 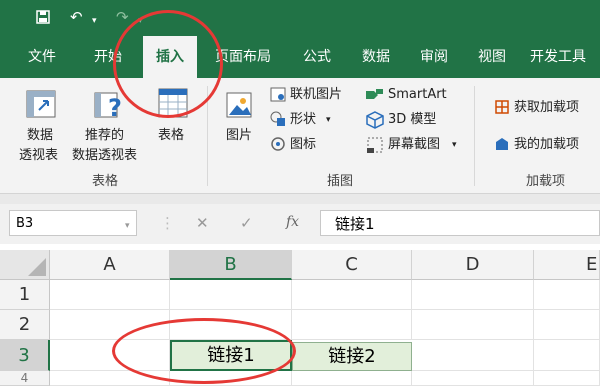 I want to click on redo-icon: ↷, so click(x=122, y=17).